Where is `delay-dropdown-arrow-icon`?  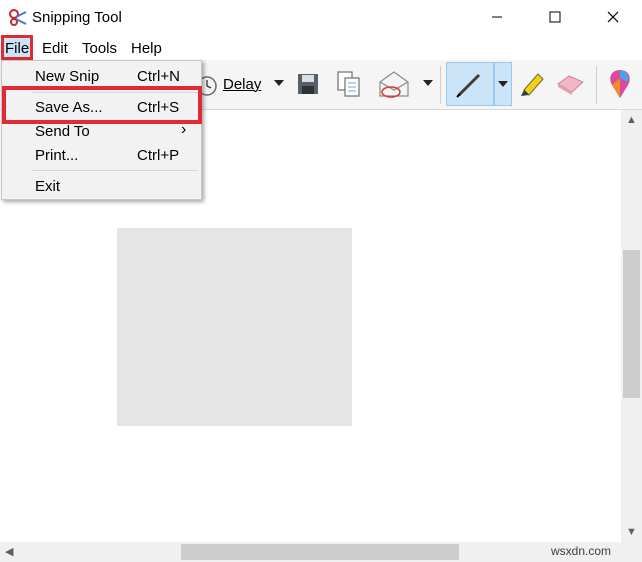
delay-dropdown-arrow-icon is located at coordinates (279, 84).